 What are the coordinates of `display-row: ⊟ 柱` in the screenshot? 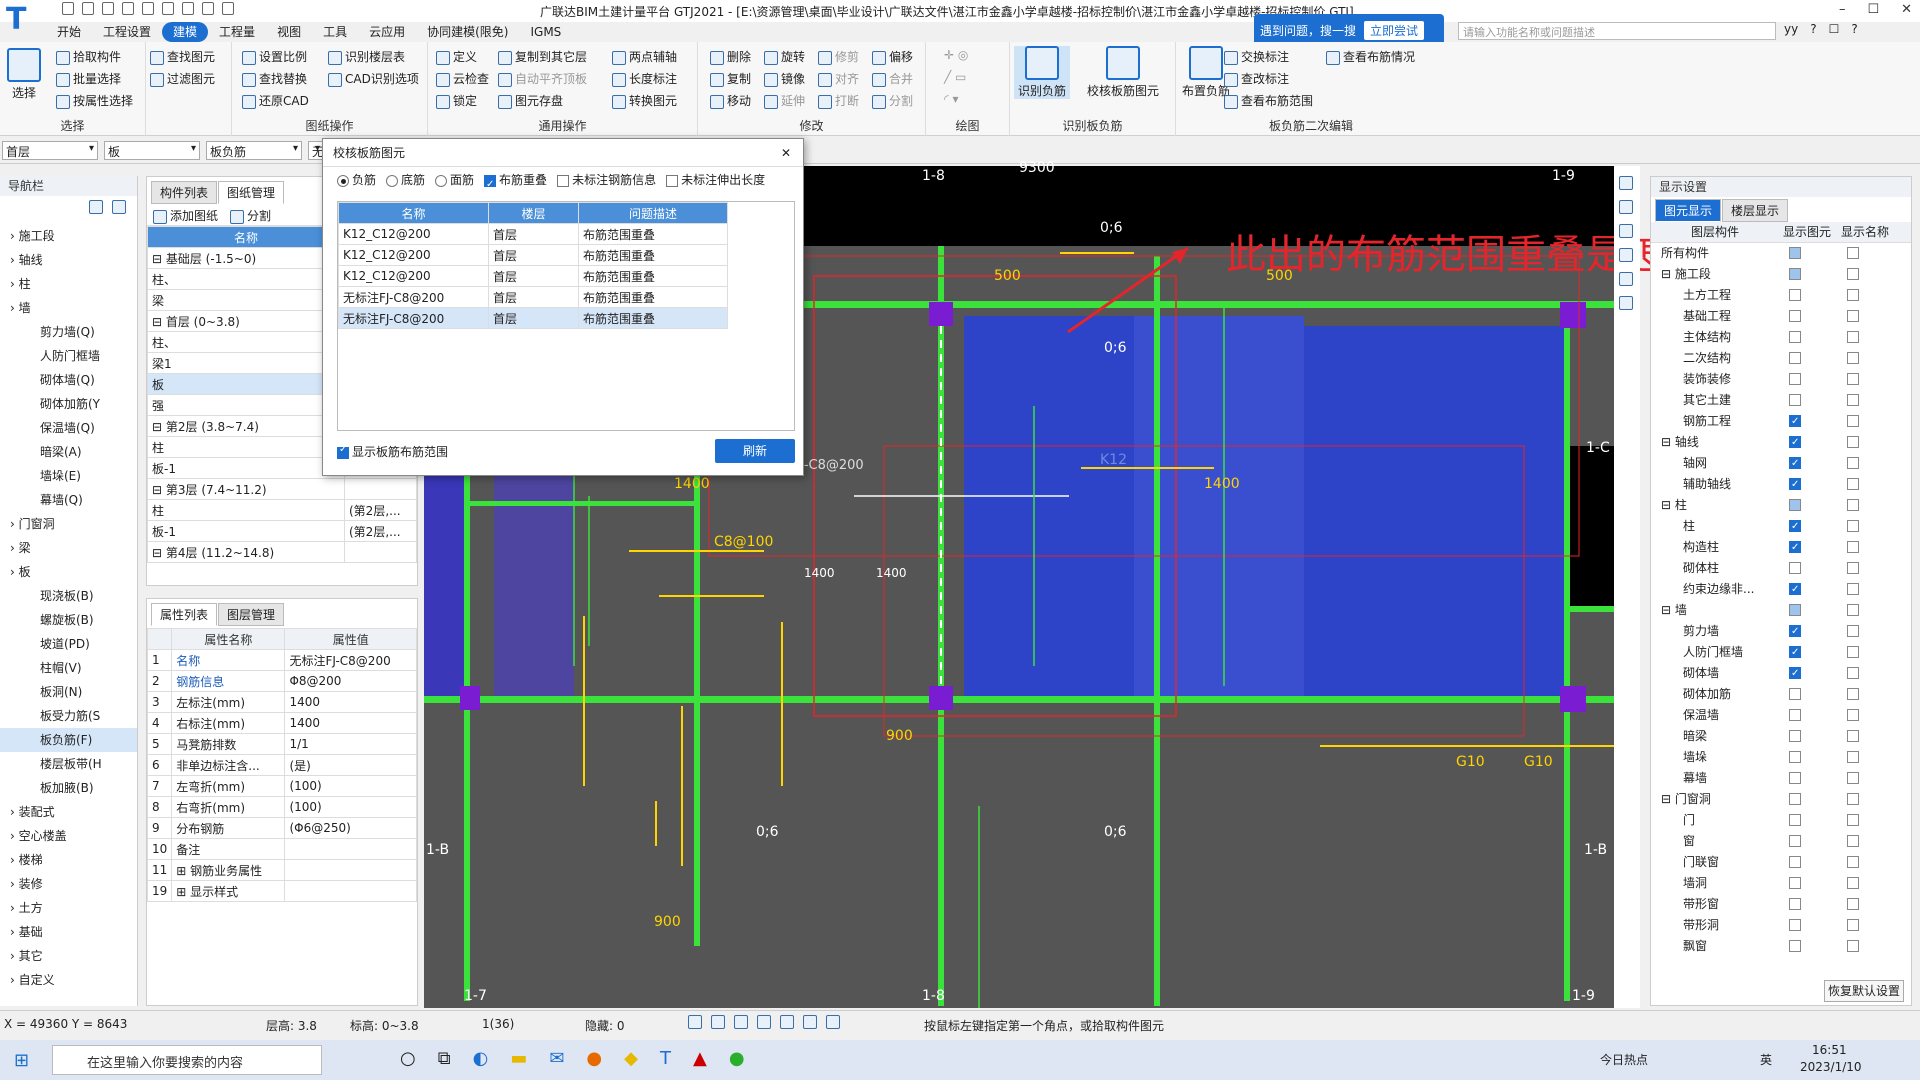 It's located at (1781, 505).